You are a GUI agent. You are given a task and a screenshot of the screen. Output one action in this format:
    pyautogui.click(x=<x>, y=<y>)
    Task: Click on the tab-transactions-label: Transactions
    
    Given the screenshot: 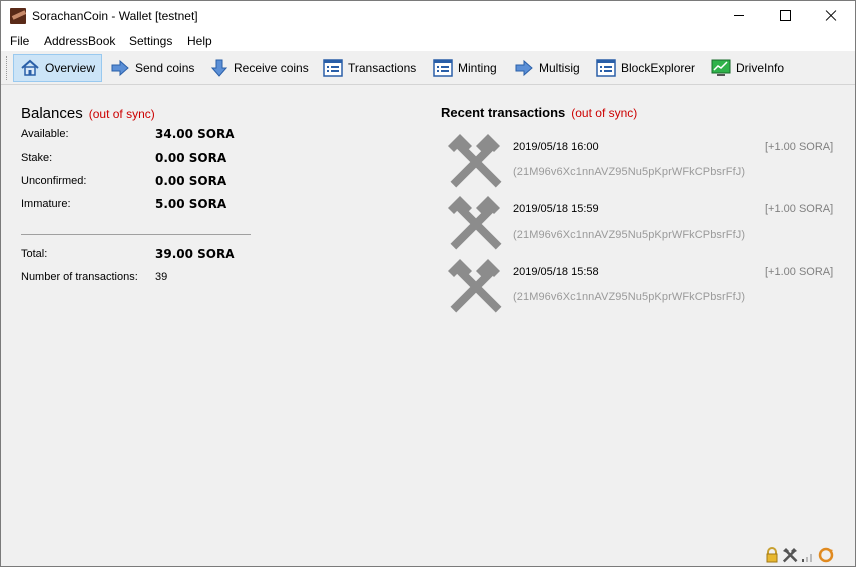 What is the action you would take?
    pyautogui.click(x=382, y=68)
    